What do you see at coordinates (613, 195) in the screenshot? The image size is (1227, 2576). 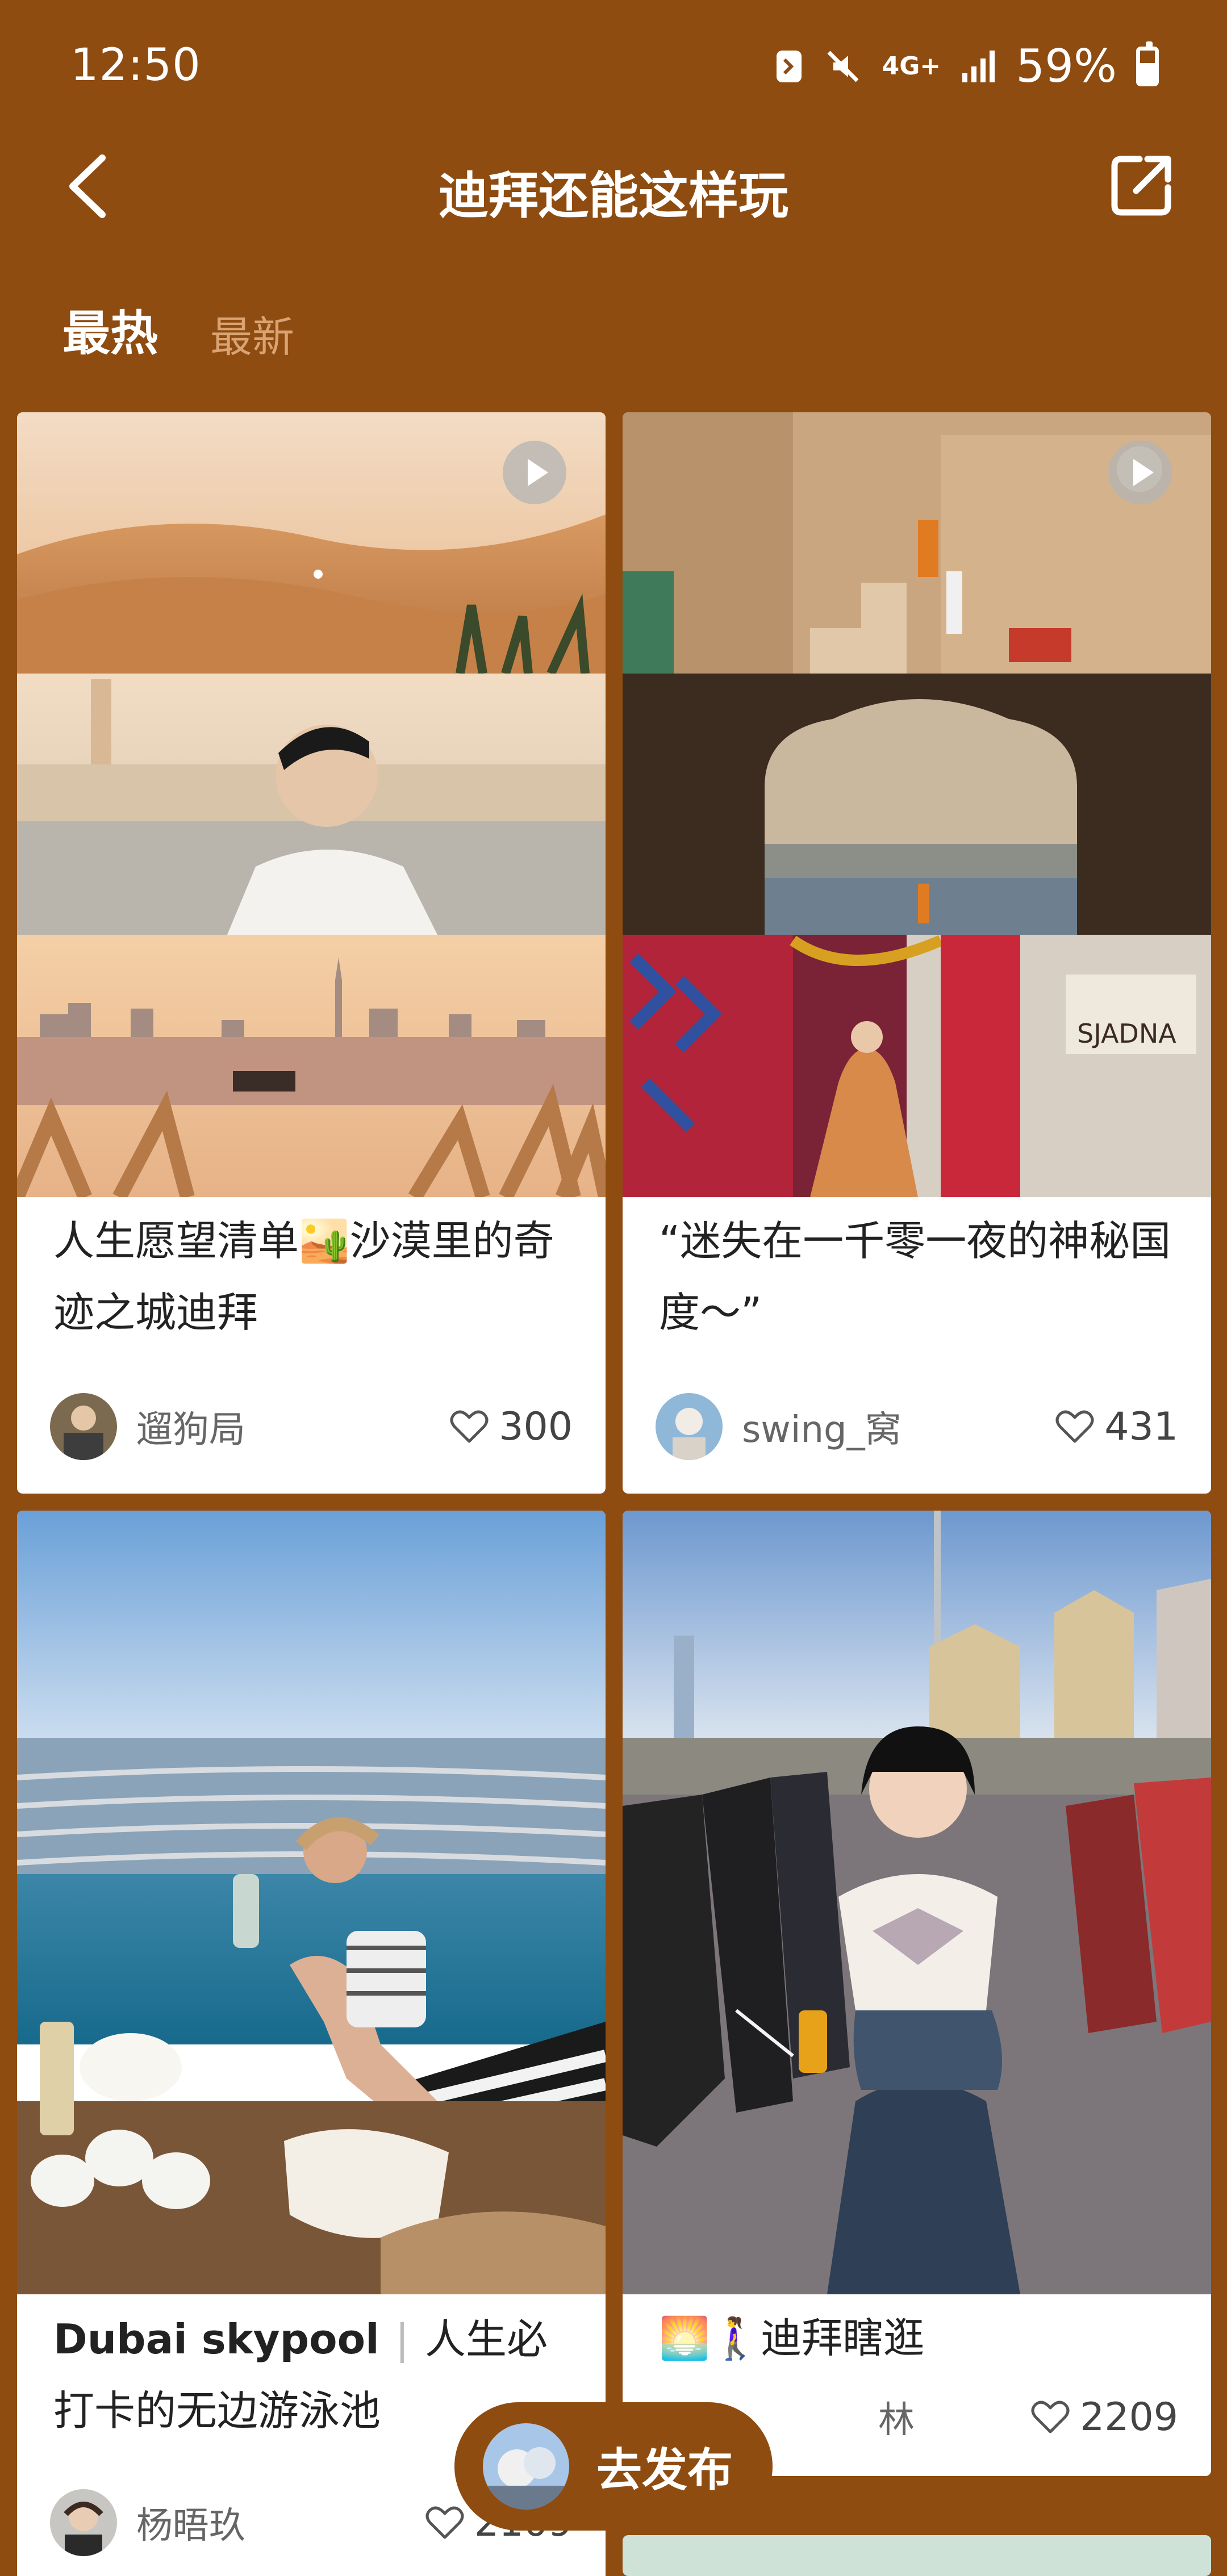 I see `page-title: 迪拜还能这样玩` at bounding box center [613, 195].